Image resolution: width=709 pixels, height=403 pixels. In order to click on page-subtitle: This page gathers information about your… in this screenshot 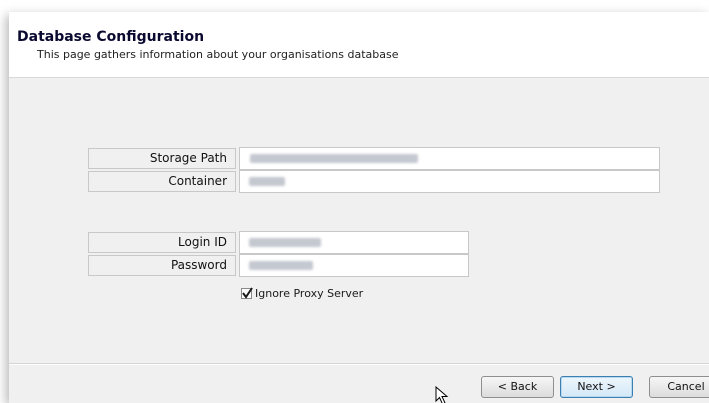, I will do `click(218, 54)`.